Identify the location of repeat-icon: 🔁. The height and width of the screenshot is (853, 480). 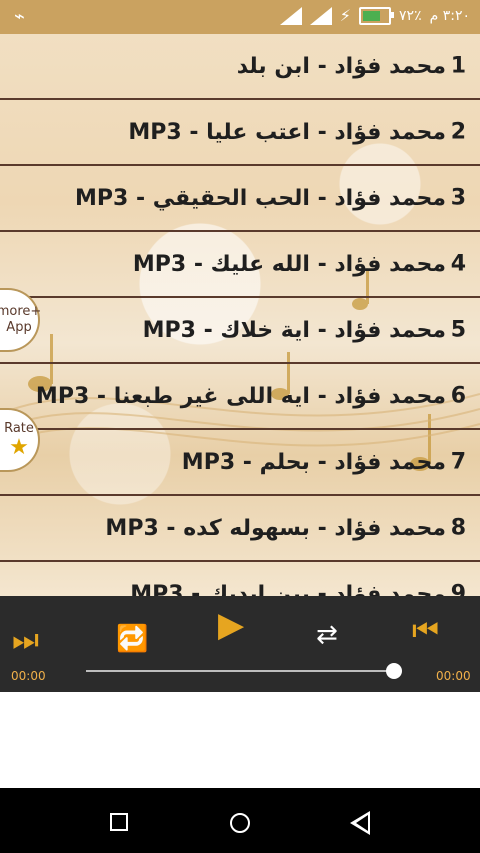
(132, 639).